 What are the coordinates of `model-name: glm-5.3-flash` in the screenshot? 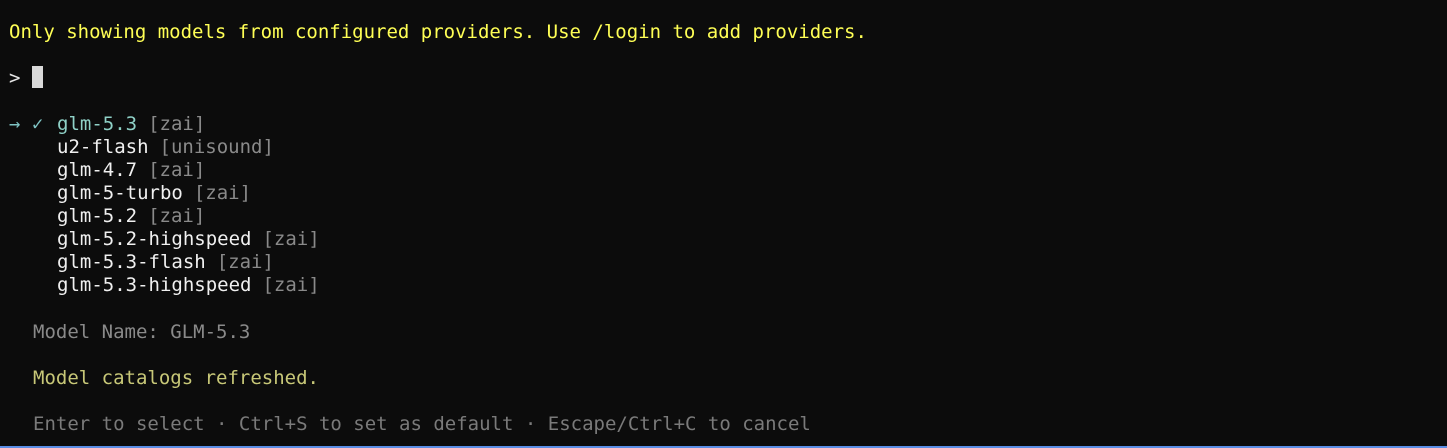 It's located at (131, 262).